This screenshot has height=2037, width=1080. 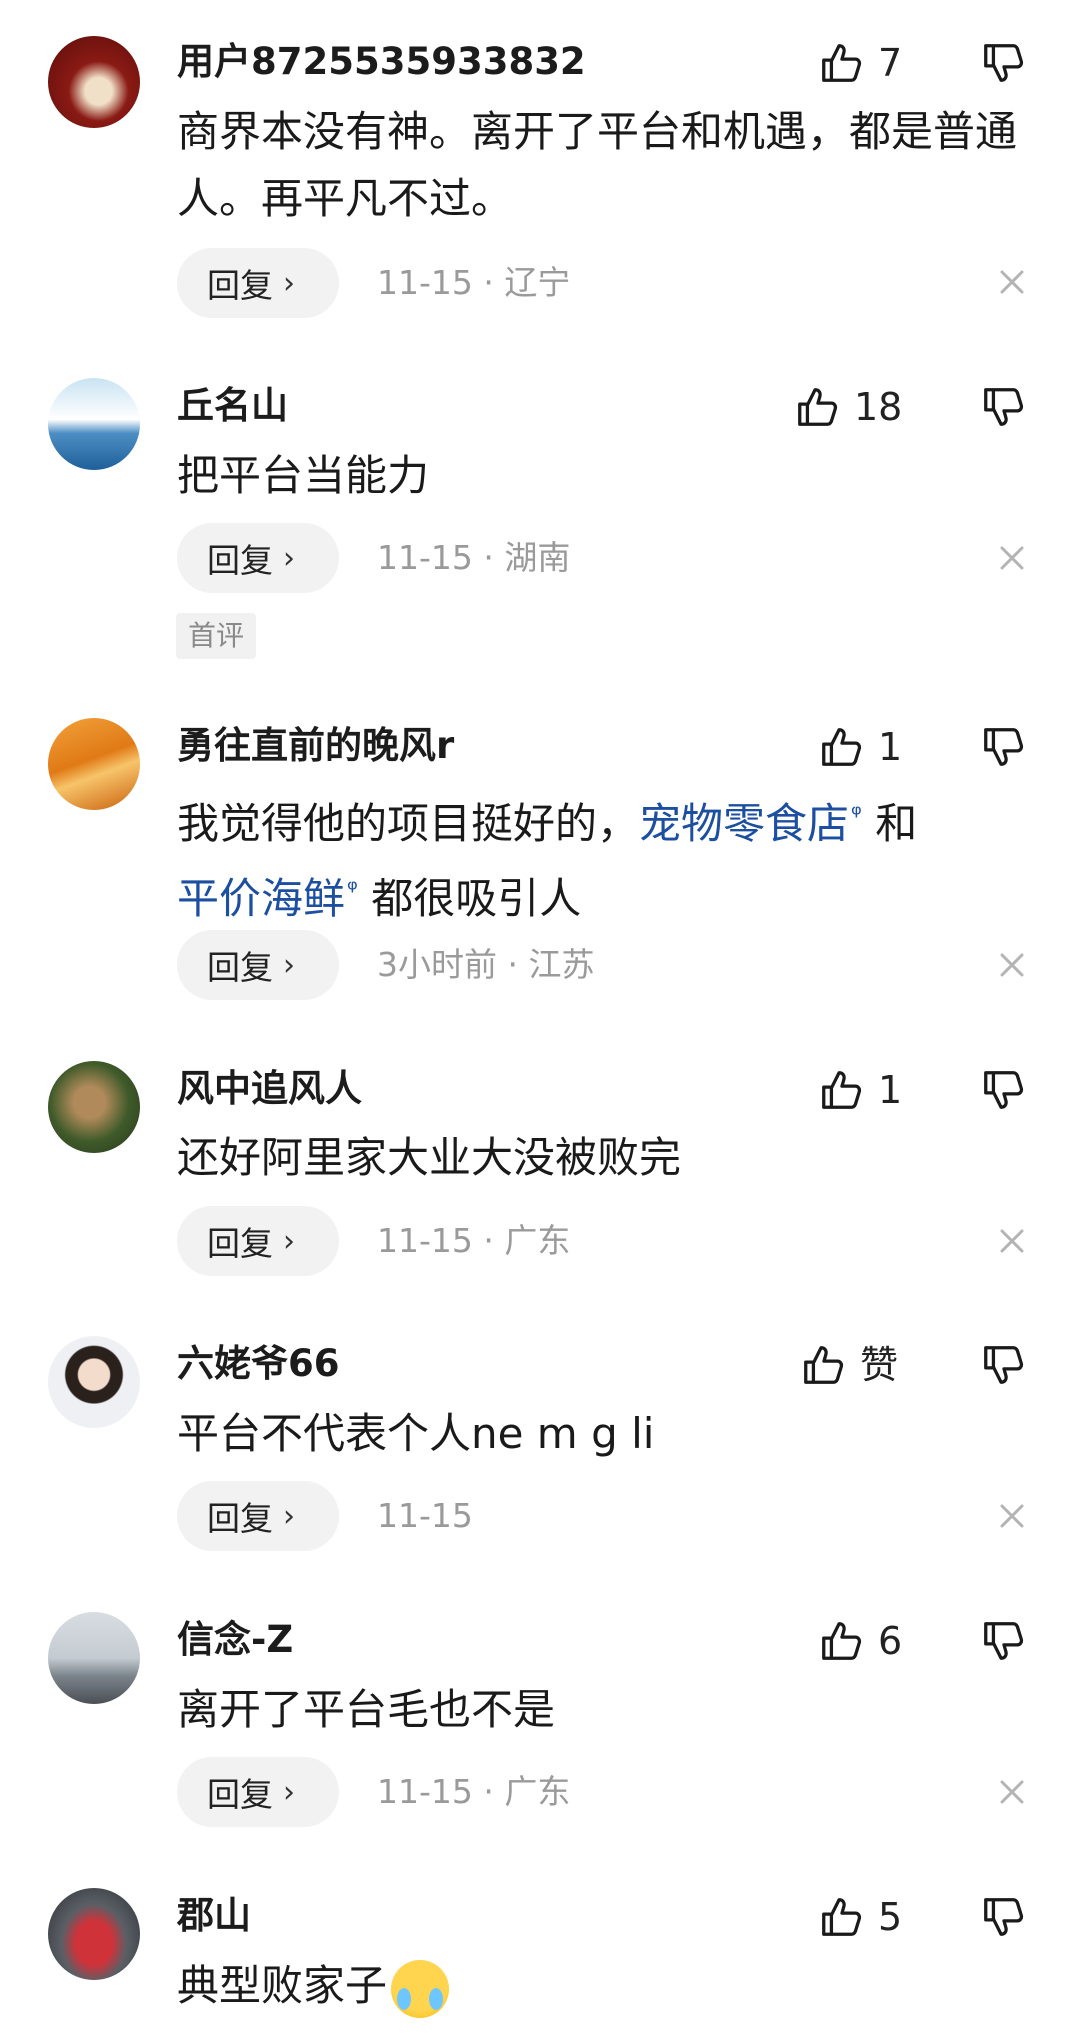 I want to click on like-count: 6, so click(x=890, y=1641).